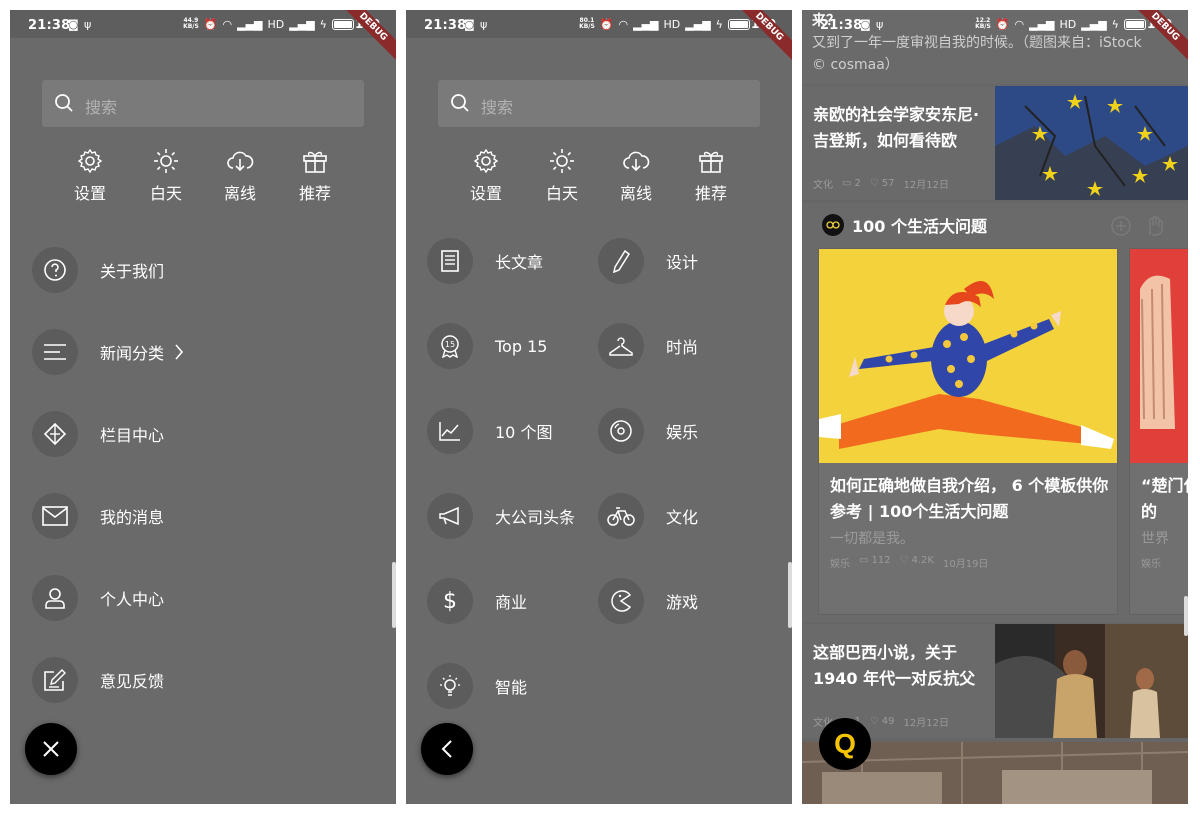  I want to click on topic-card-subtitle: 世界, so click(1155, 539).